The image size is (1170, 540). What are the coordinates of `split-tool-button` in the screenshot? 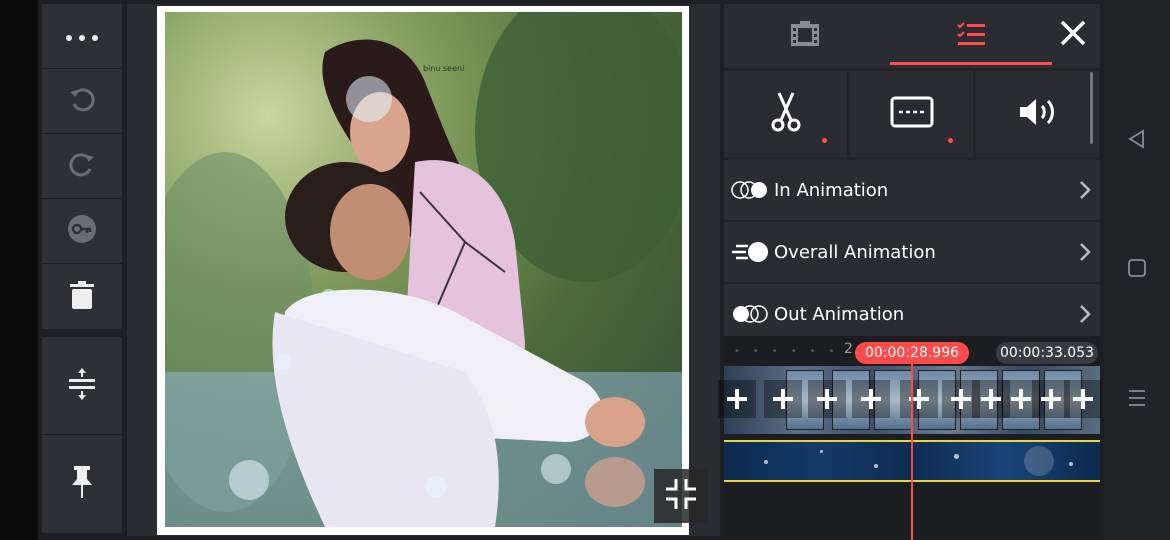 It's located at (785, 114).